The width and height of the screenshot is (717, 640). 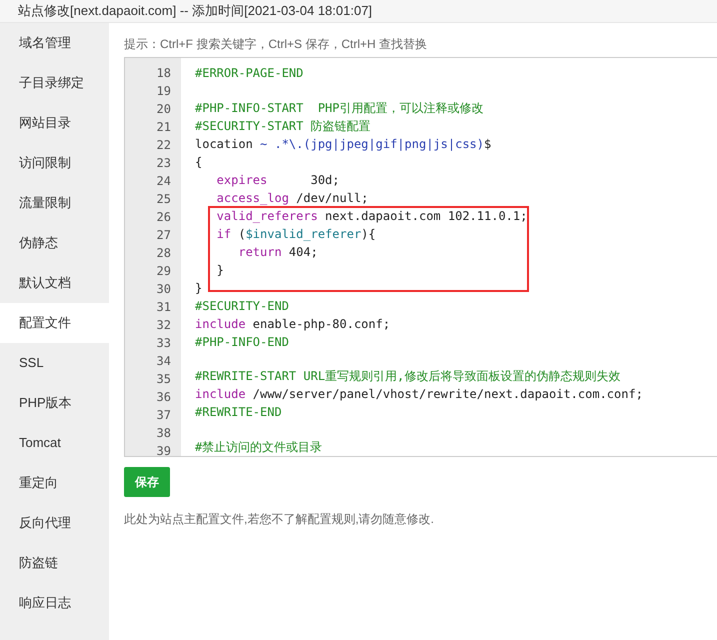 I want to click on code-line: return 404;, so click(x=277, y=252).